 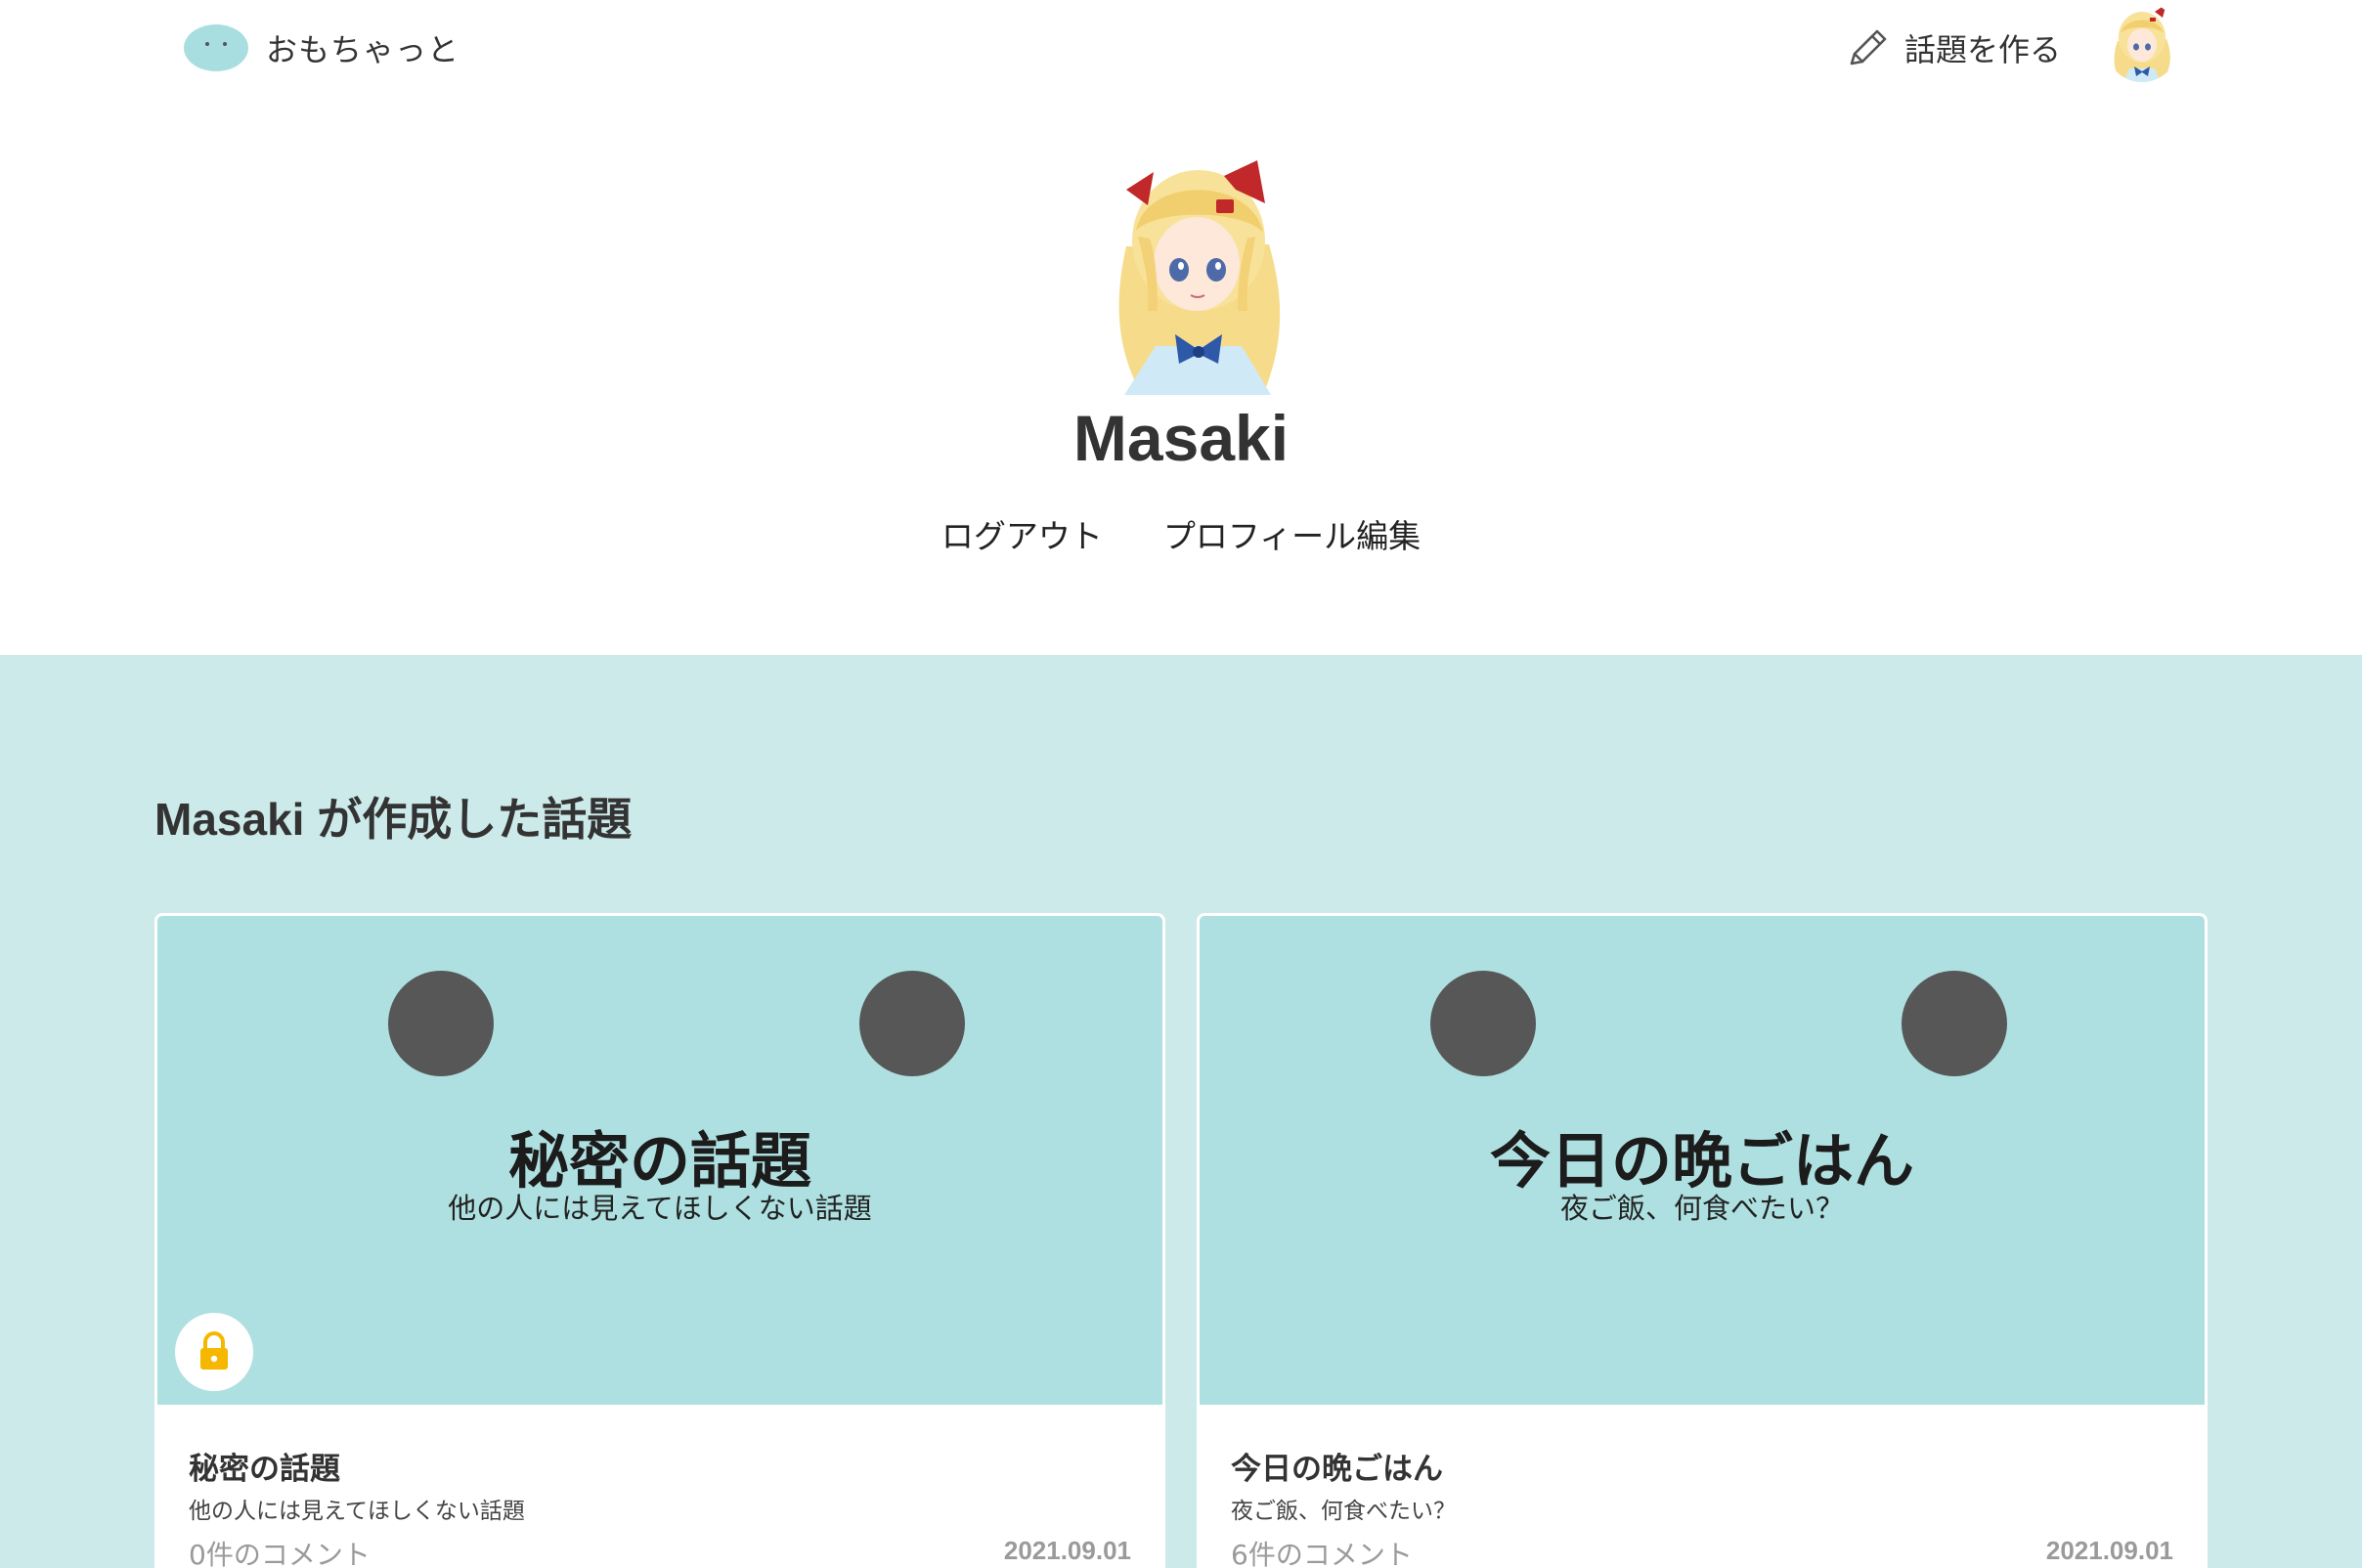 I want to click on header-avatar, so click(x=2142, y=42).